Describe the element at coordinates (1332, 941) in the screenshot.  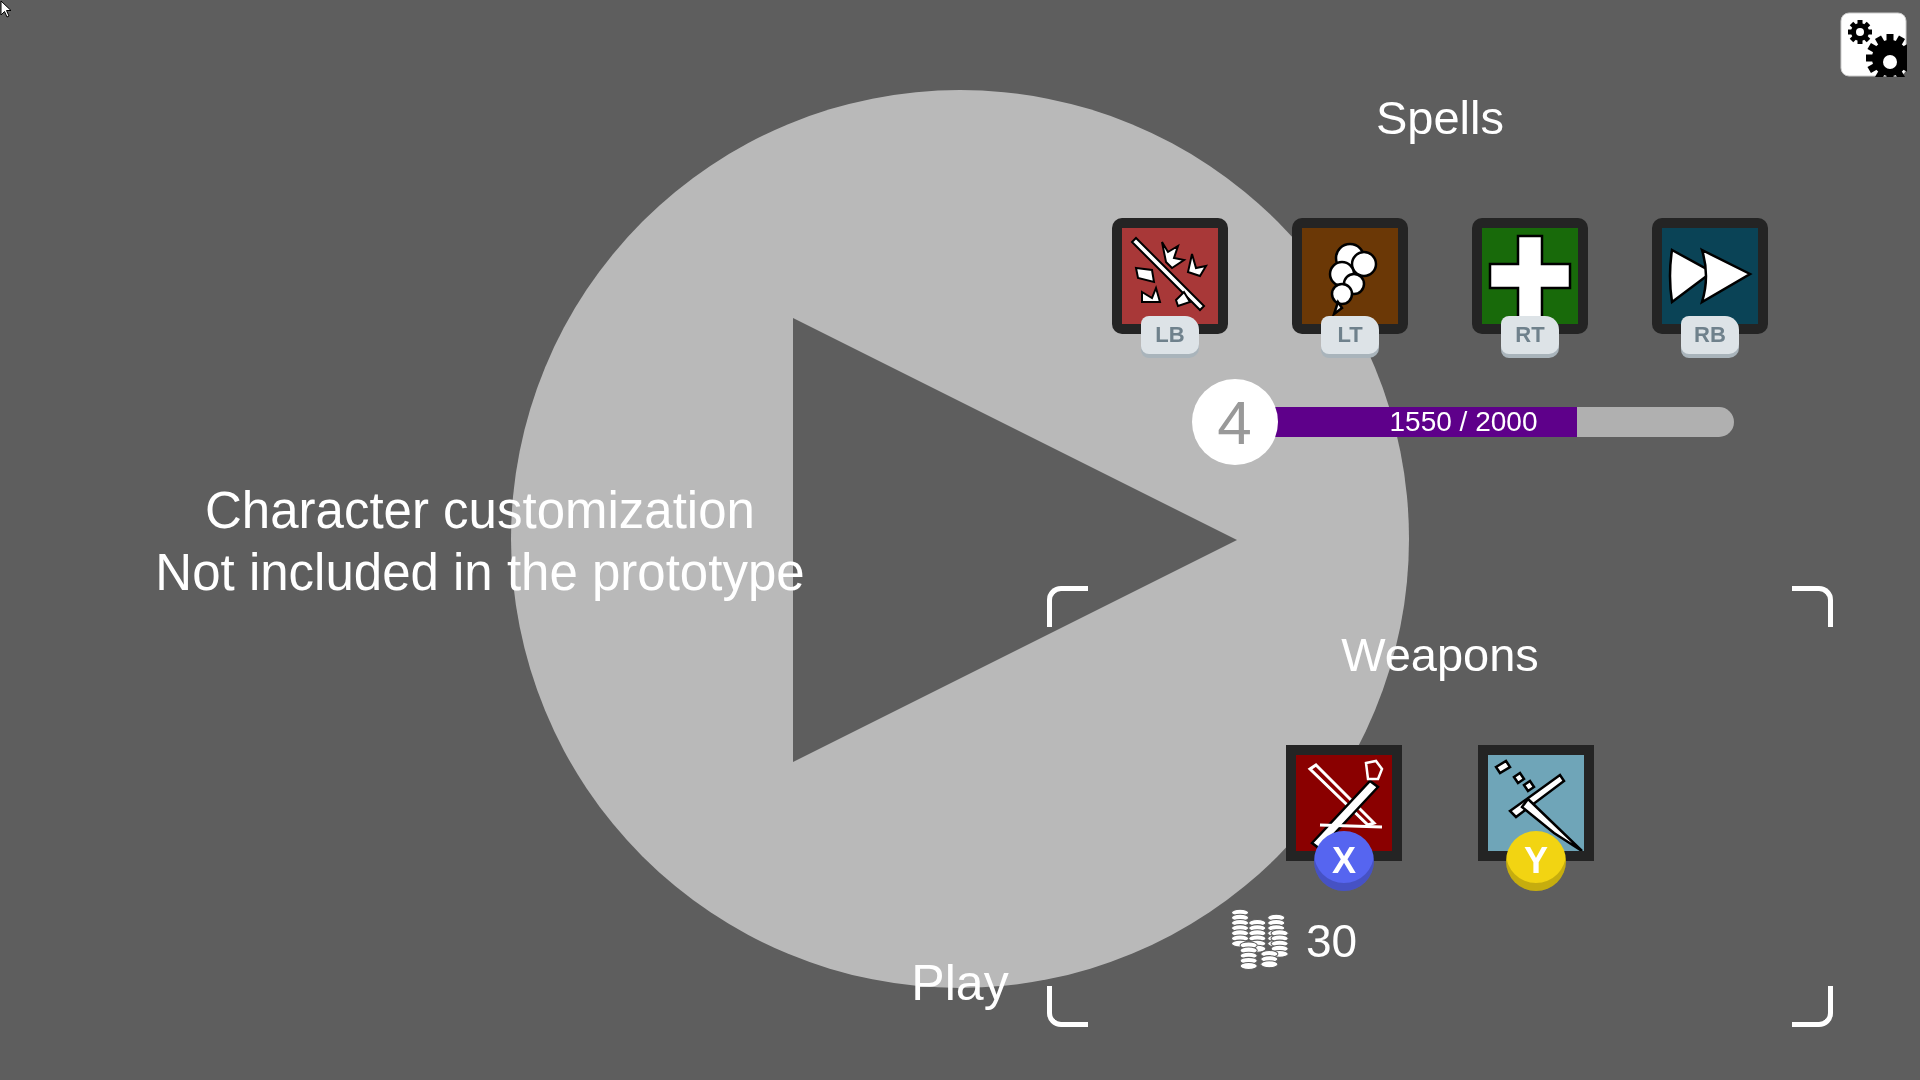
I see `coin-count: 30` at that location.